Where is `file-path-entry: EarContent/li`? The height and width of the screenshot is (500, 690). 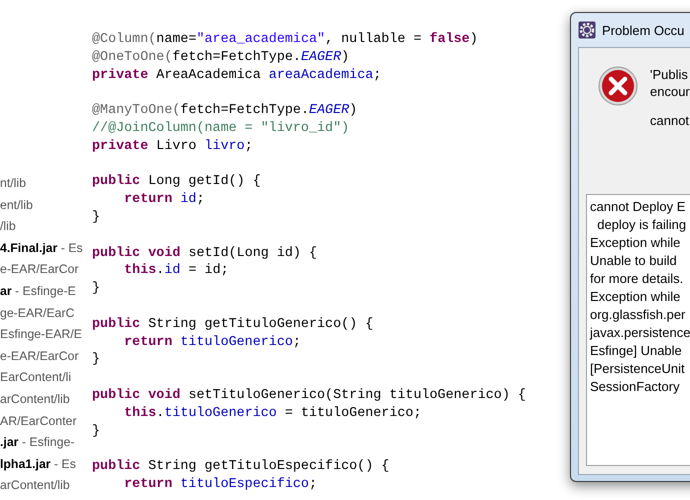
file-path-entry: EarContent/li is located at coordinates (45, 378).